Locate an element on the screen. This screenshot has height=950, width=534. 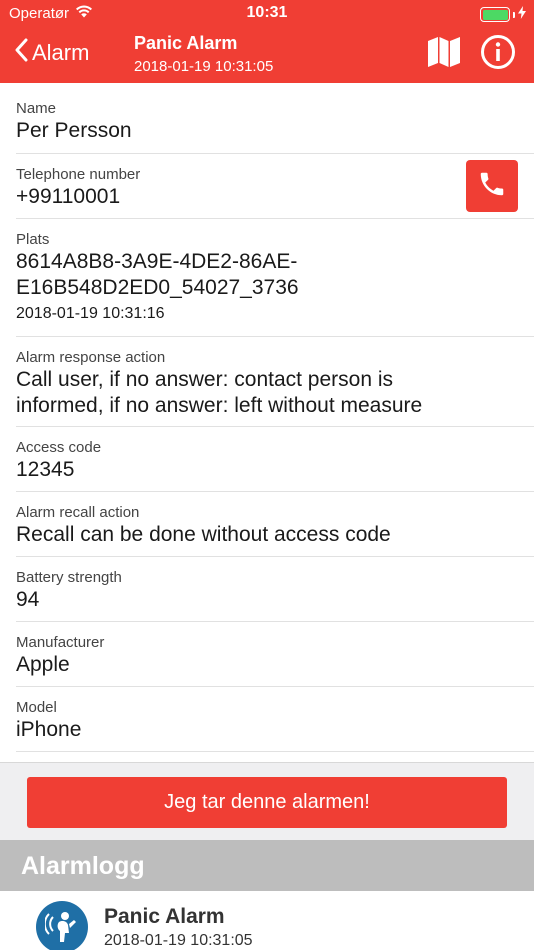
field-value: 12345 is located at coordinates (45, 469).